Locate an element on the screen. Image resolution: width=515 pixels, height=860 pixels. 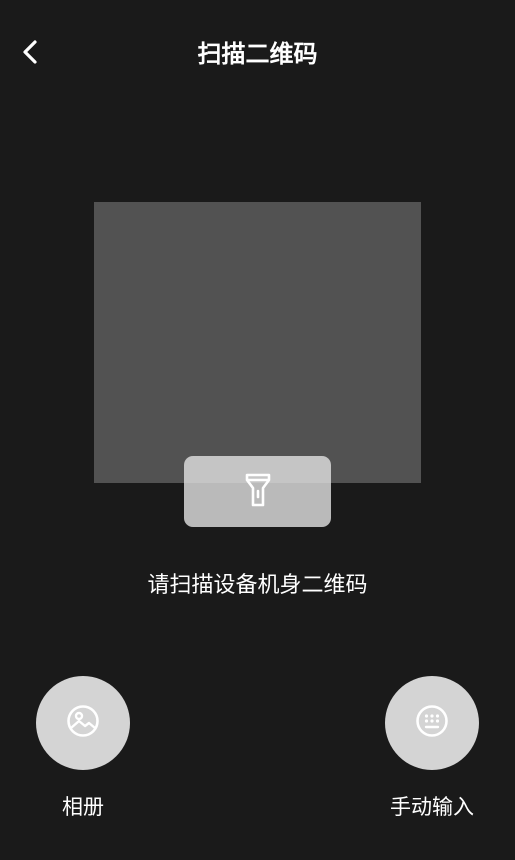
manual-input-label: 手动输入 is located at coordinates (432, 807).